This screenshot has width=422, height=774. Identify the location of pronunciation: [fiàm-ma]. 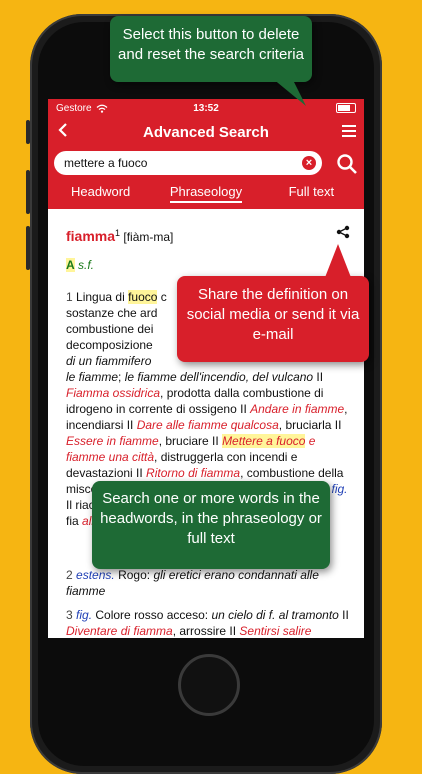
(148, 237).